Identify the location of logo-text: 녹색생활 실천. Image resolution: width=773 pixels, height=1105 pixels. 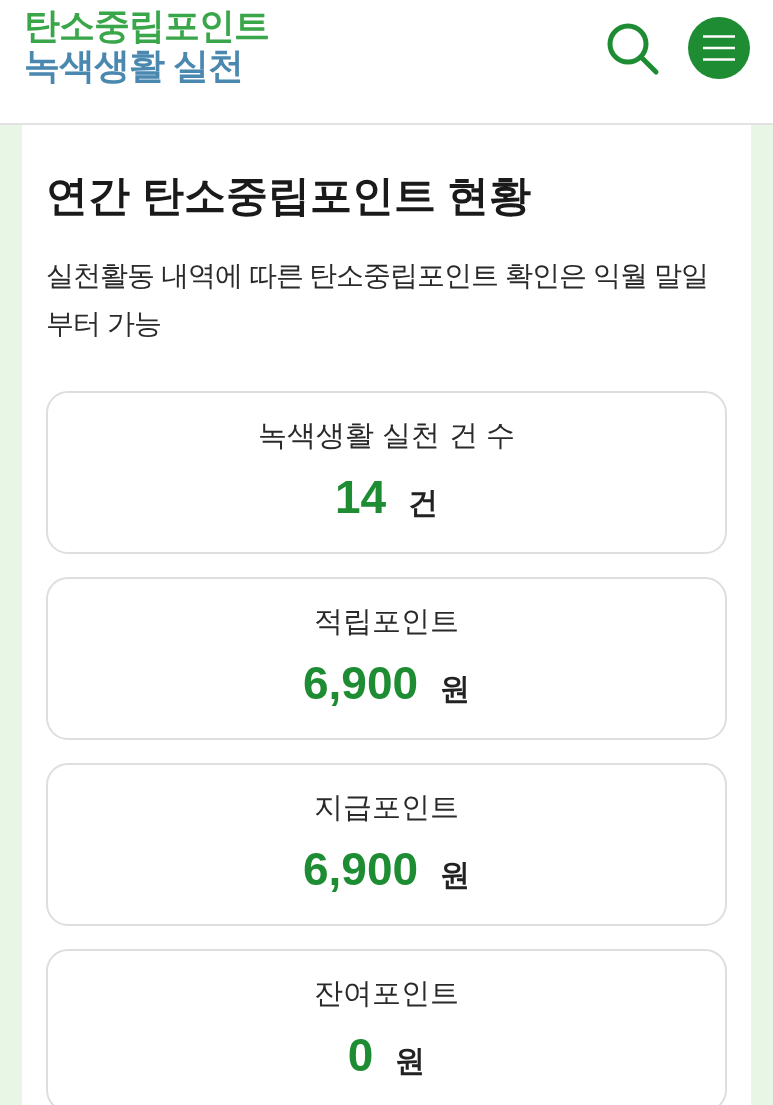
(134, 66).